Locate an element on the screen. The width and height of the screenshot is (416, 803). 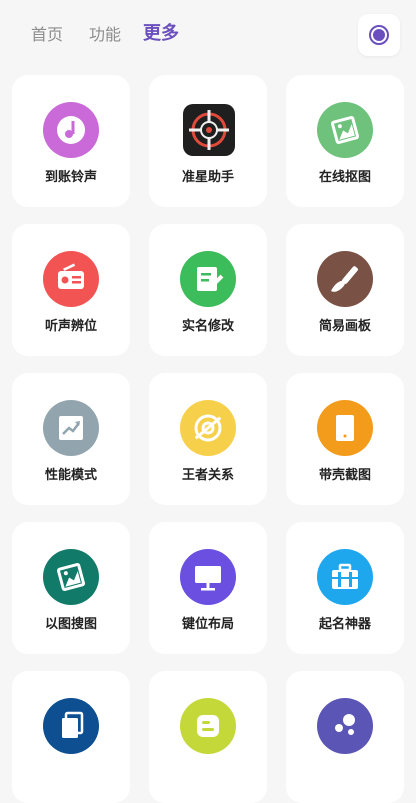
top-bar: 首页 功能 更多 is located at coordinates (208, 35).